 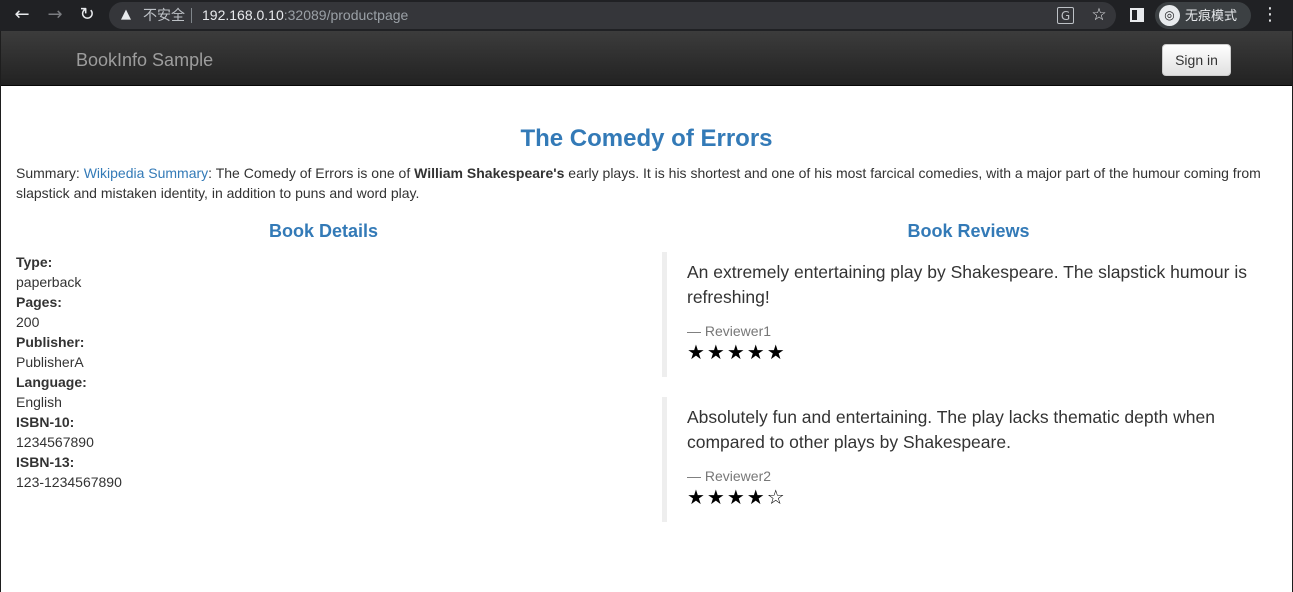 I want to click on detail-value-pages: 200, so click(x=28, y=322).